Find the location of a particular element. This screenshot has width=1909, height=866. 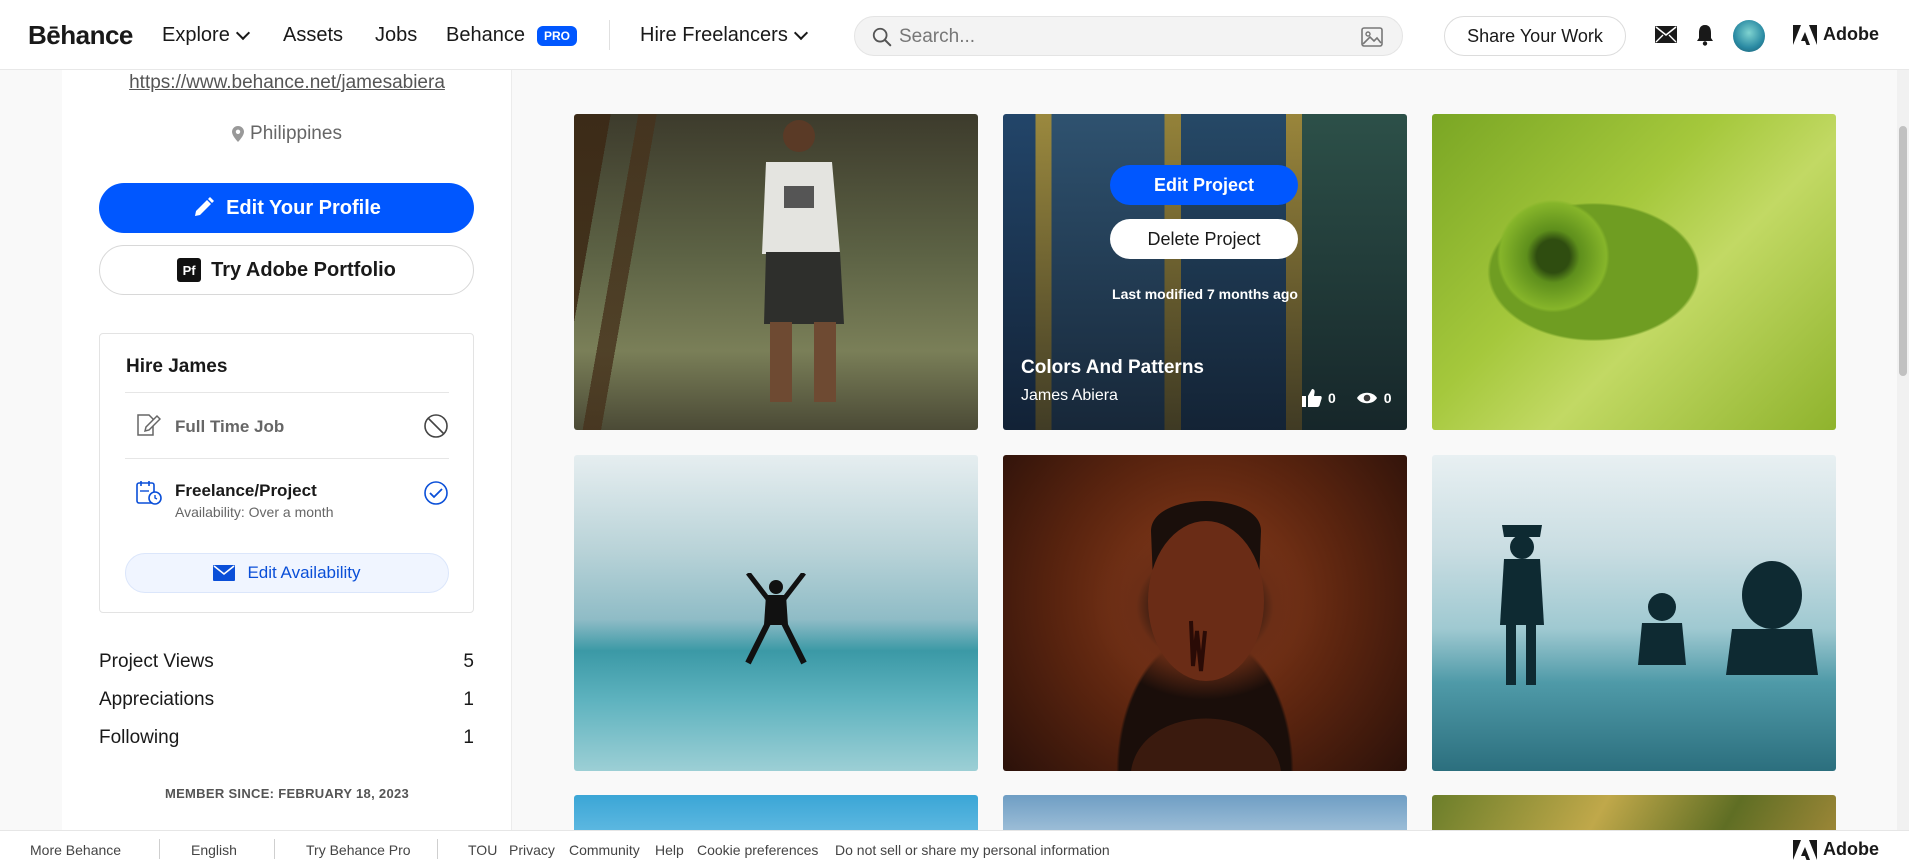

member-since: MEMBER SINCE: FEBRUARY 18, 2023 is located at coordinates (287, 793).